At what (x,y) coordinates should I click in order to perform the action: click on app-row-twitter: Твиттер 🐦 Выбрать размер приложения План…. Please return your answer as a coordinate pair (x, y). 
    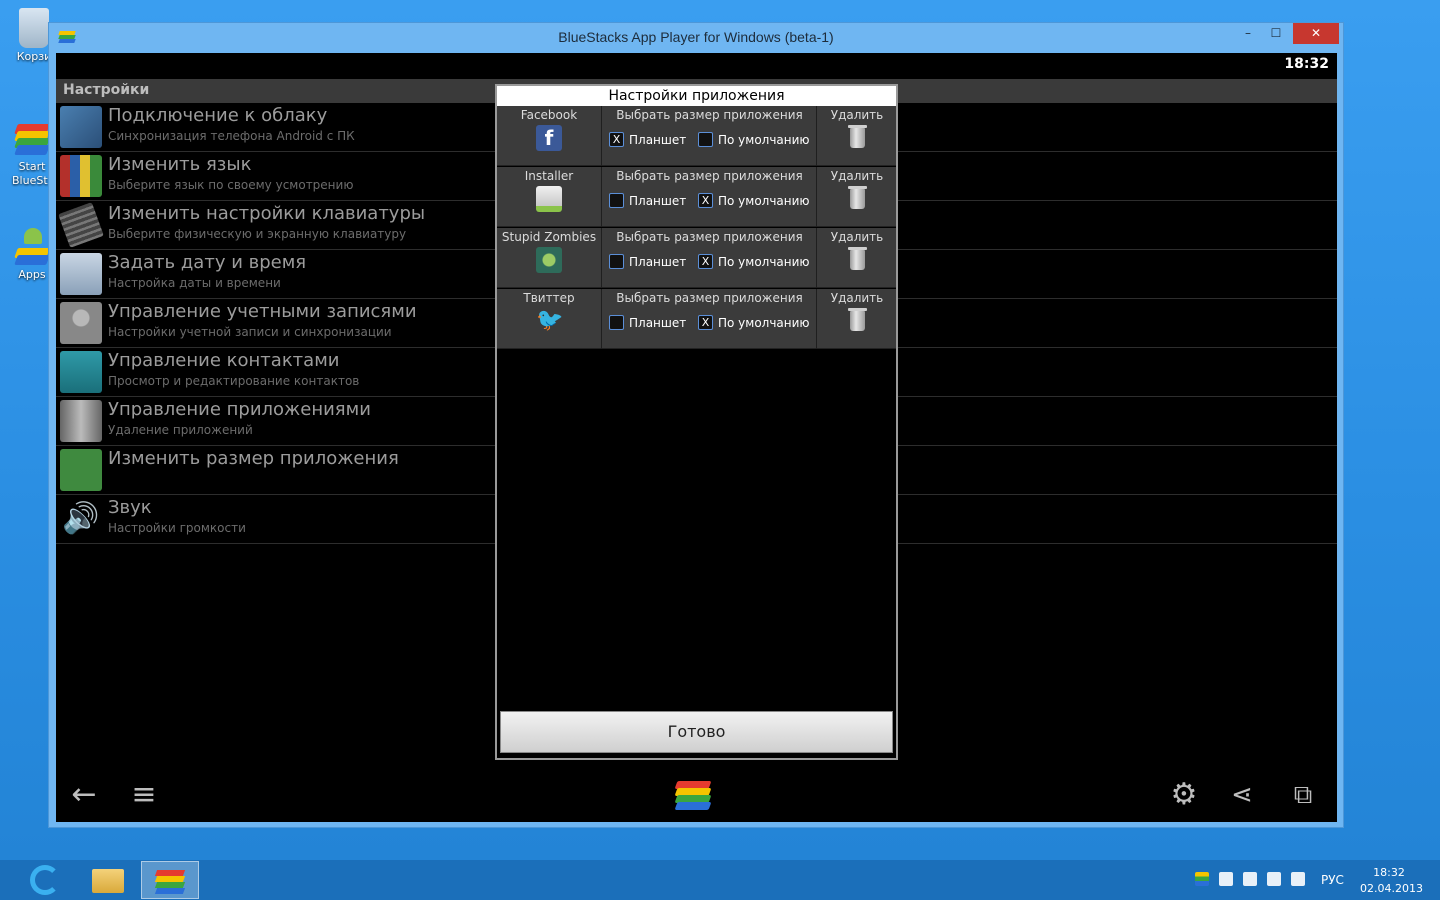
    Looking at the image, I should click on (696, 319).